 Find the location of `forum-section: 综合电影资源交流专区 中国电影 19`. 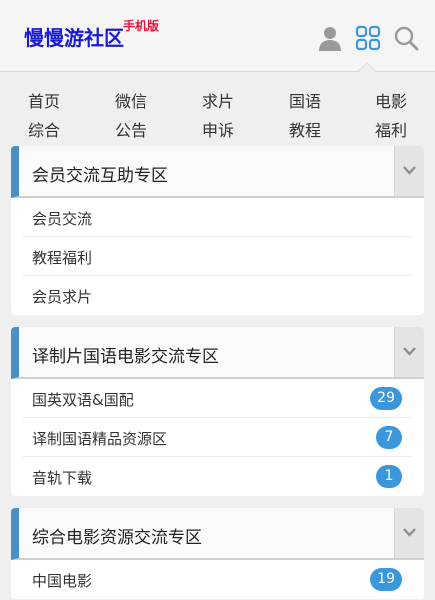

forum-section: 综合电影资源交流专区 中国电影 19 is located at coordinates (217, 553).